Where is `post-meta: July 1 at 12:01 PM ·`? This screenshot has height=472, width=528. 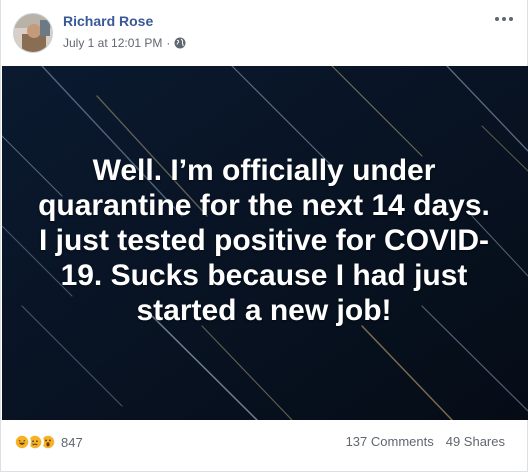 post-meta: July 1 at 12:01 PM · is located at coordinates (124, 43).